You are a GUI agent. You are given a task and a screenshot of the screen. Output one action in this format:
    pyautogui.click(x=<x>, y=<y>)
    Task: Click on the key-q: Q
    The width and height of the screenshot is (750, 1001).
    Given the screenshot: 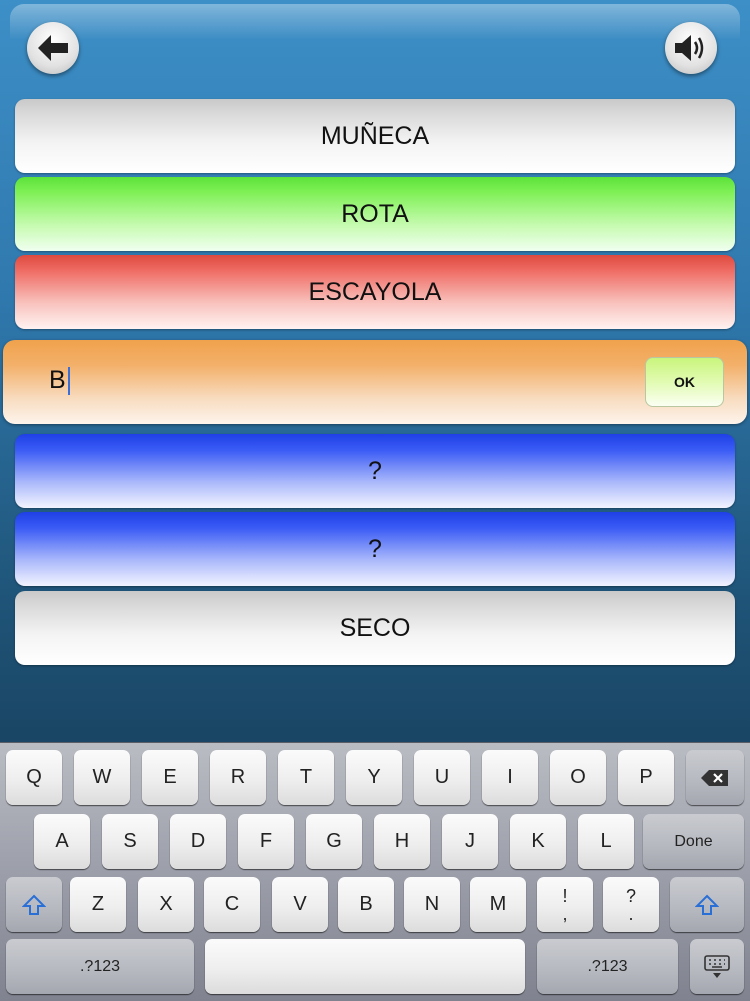 What is the action you would take?
    pyautogui.click(x=34, y=777)
    